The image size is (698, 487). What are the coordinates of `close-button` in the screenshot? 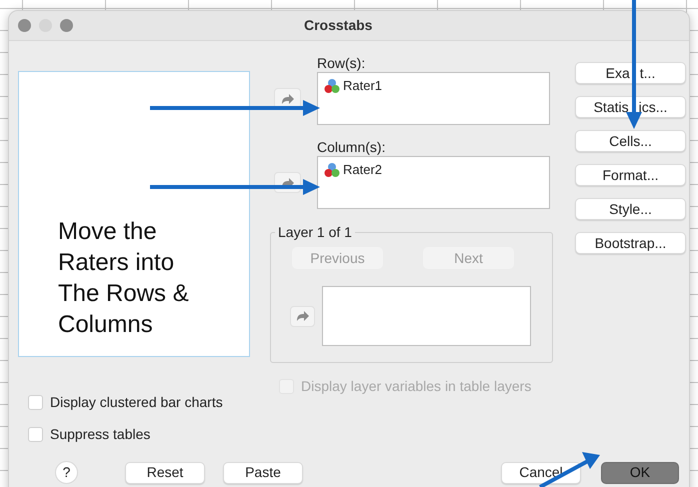 It's located at (24, 25).